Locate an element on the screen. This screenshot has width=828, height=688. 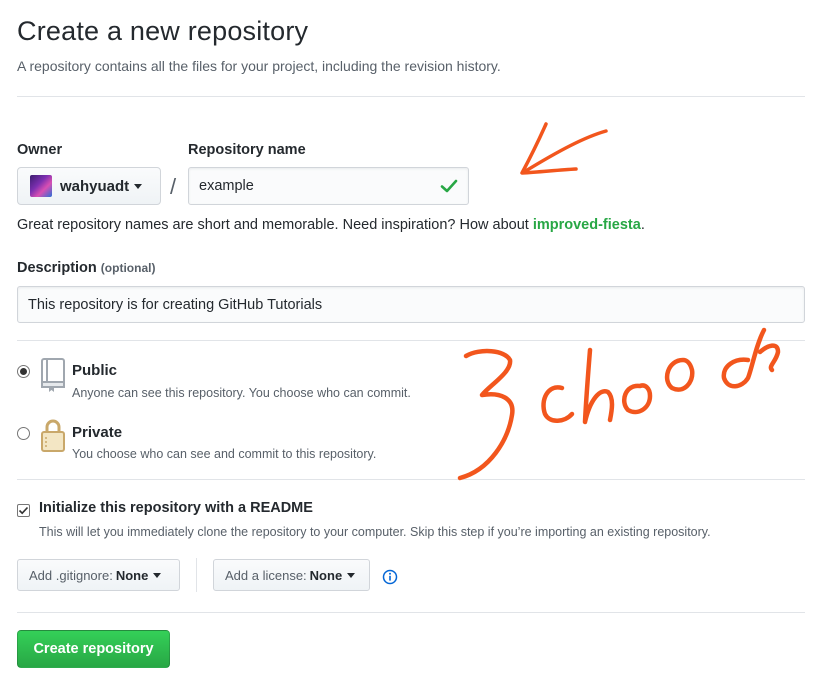
optional-tag: (optional) is located at coordinates (128, 268).